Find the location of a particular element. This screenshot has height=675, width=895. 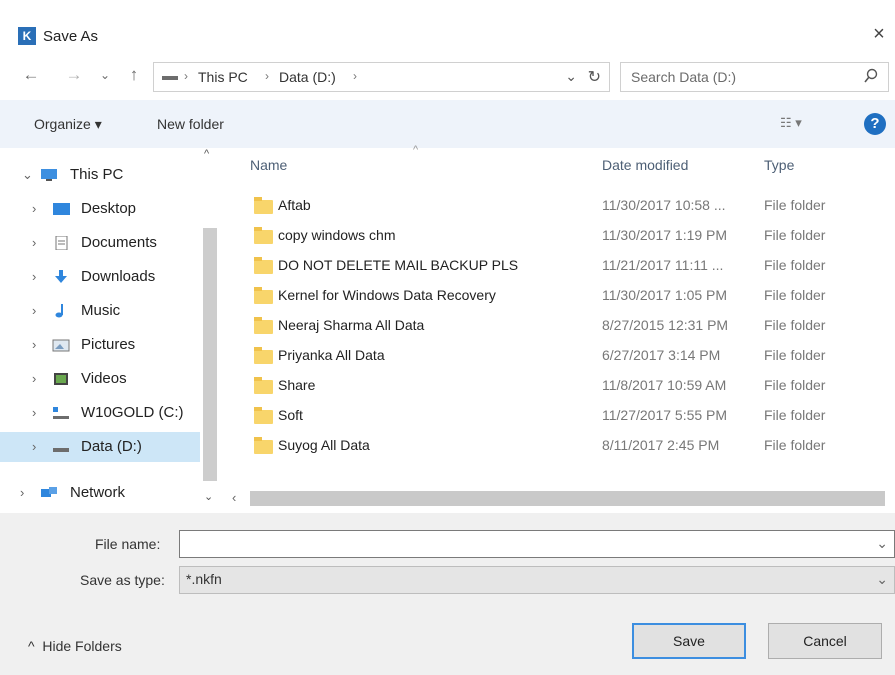

help-icon: ? is located at coordinates (875, 124).